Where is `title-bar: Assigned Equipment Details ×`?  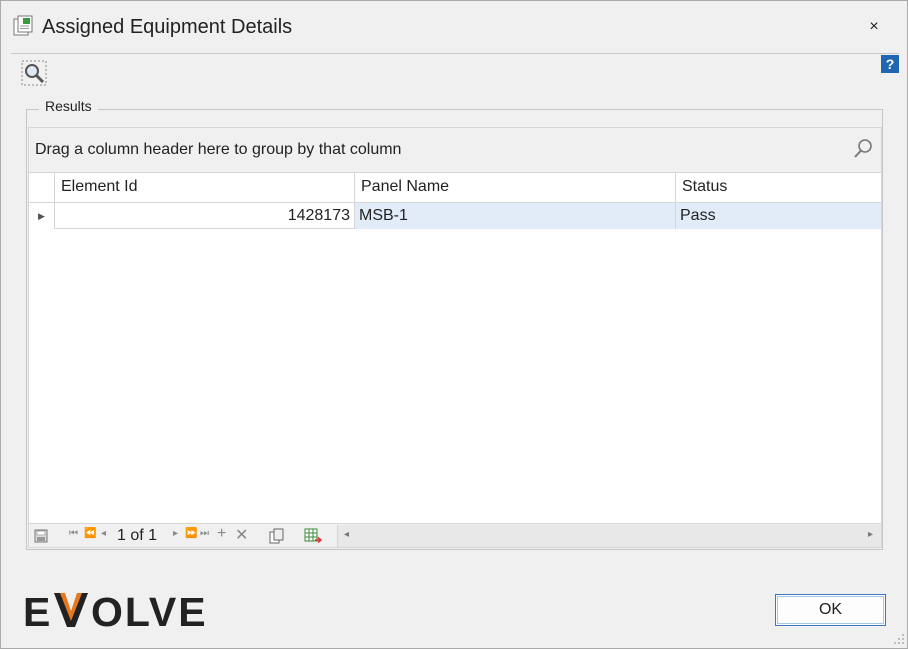
title-bar: Assigned Equipment Details × is located at coordinates (454, 27).